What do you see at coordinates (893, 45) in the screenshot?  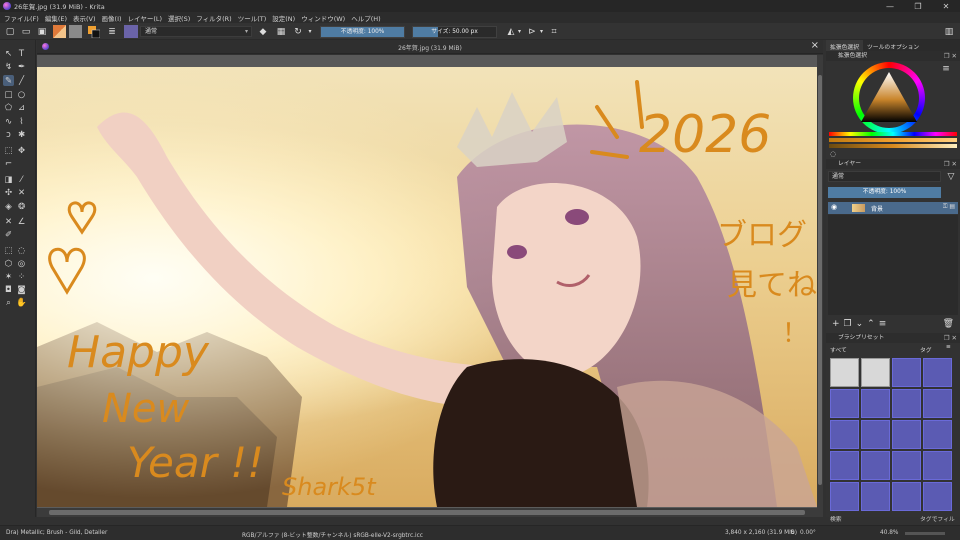 I see `tab-tool-options: ツールのオプション` at bounding box center [893, 45].